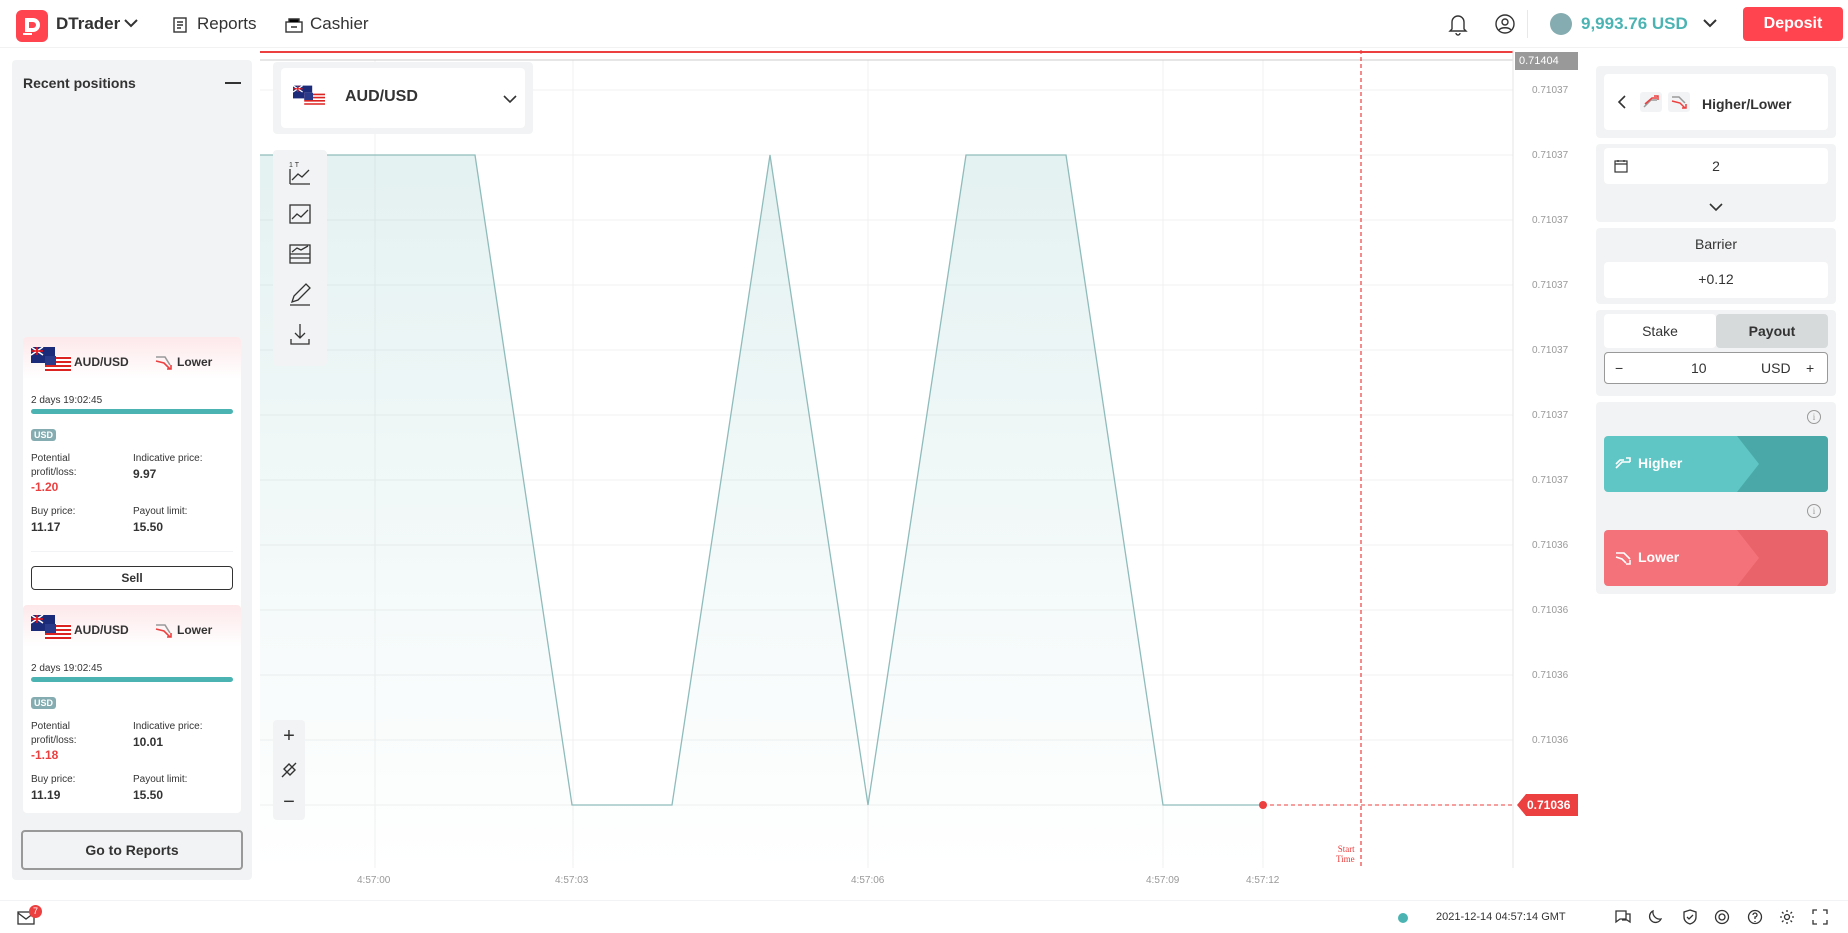 The height and width of the screenshot is (933, 1848). I want to click on sell-button: Sell, so click(132, 578).